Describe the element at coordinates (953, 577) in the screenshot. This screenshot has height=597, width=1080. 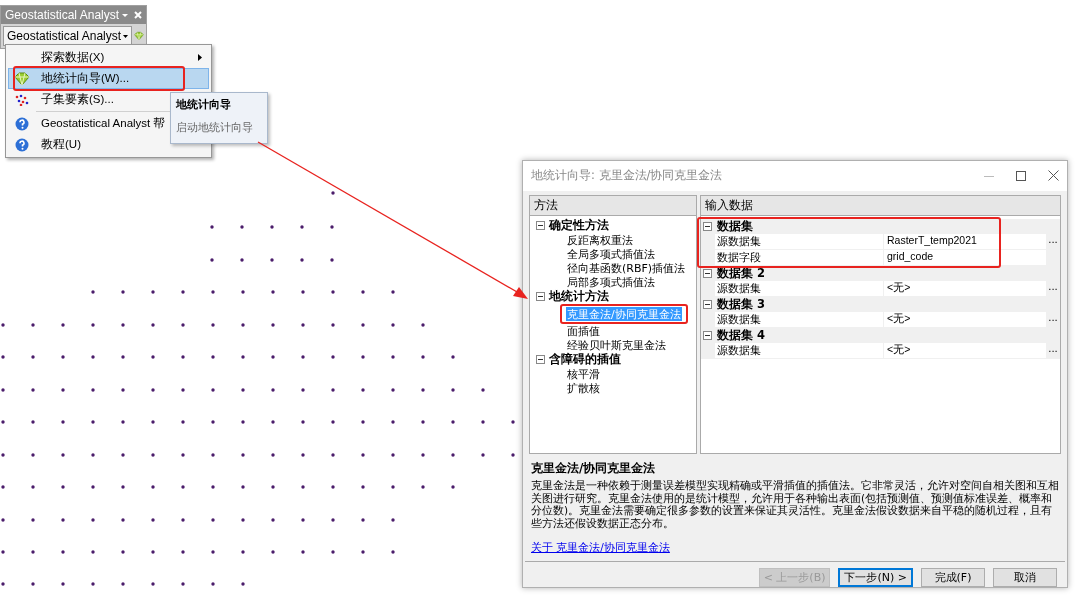
I see `wizard-button: 完成(F)` at that location.